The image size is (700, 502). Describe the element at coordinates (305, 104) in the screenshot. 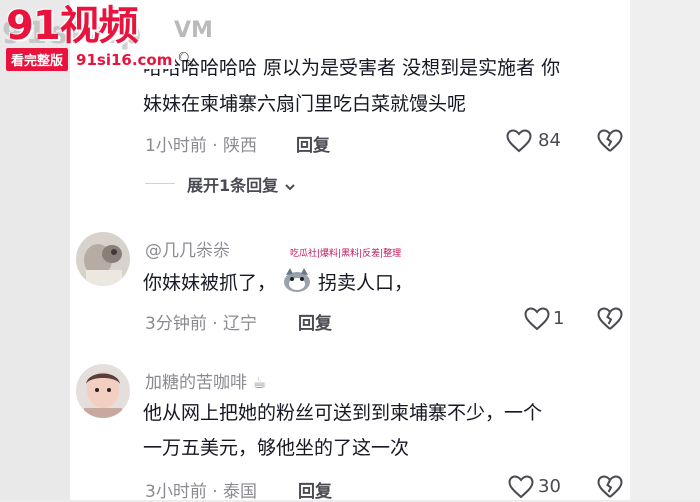

I see `comment-1-line-2: 妹妹在柬埔寨六扇门里吃白菜就馒头呢` at that location.